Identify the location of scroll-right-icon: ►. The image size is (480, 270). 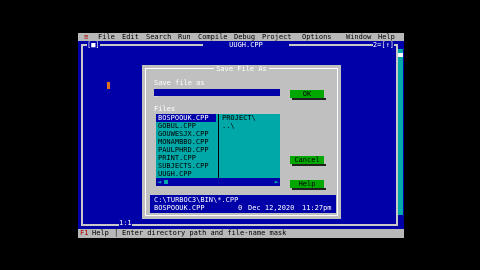
(277, 182).